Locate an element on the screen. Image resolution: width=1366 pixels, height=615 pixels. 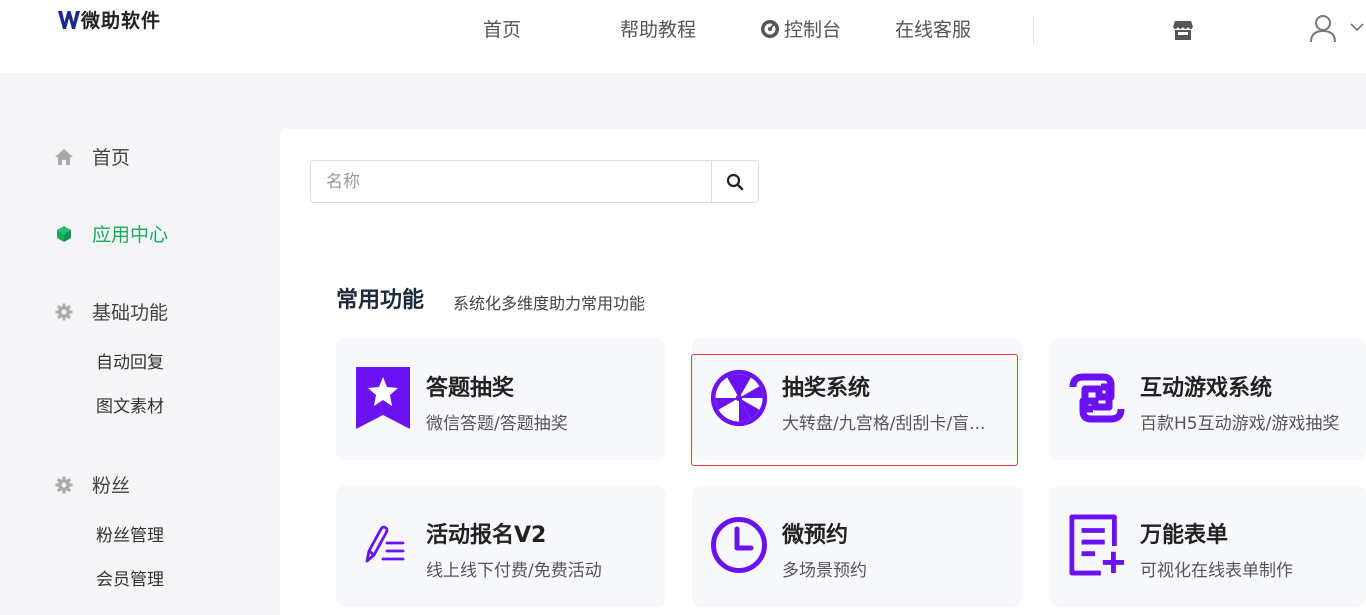
sidebar-sub-materials: 图文素材 is located at coordinates (130, 404).